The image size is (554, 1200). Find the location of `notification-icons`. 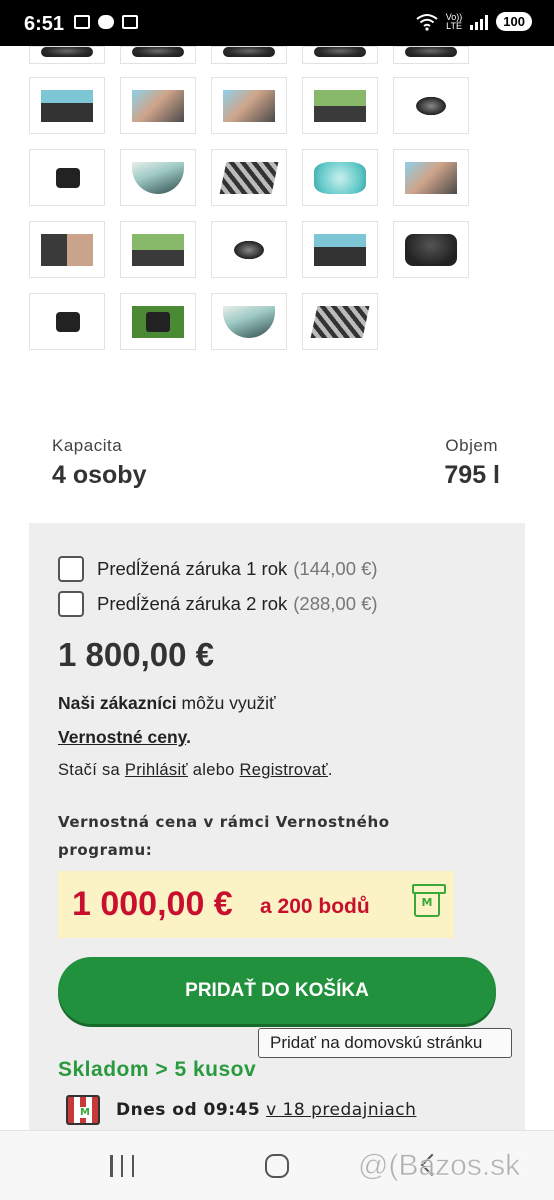

notification-icons is located at coordinates (106, 22).